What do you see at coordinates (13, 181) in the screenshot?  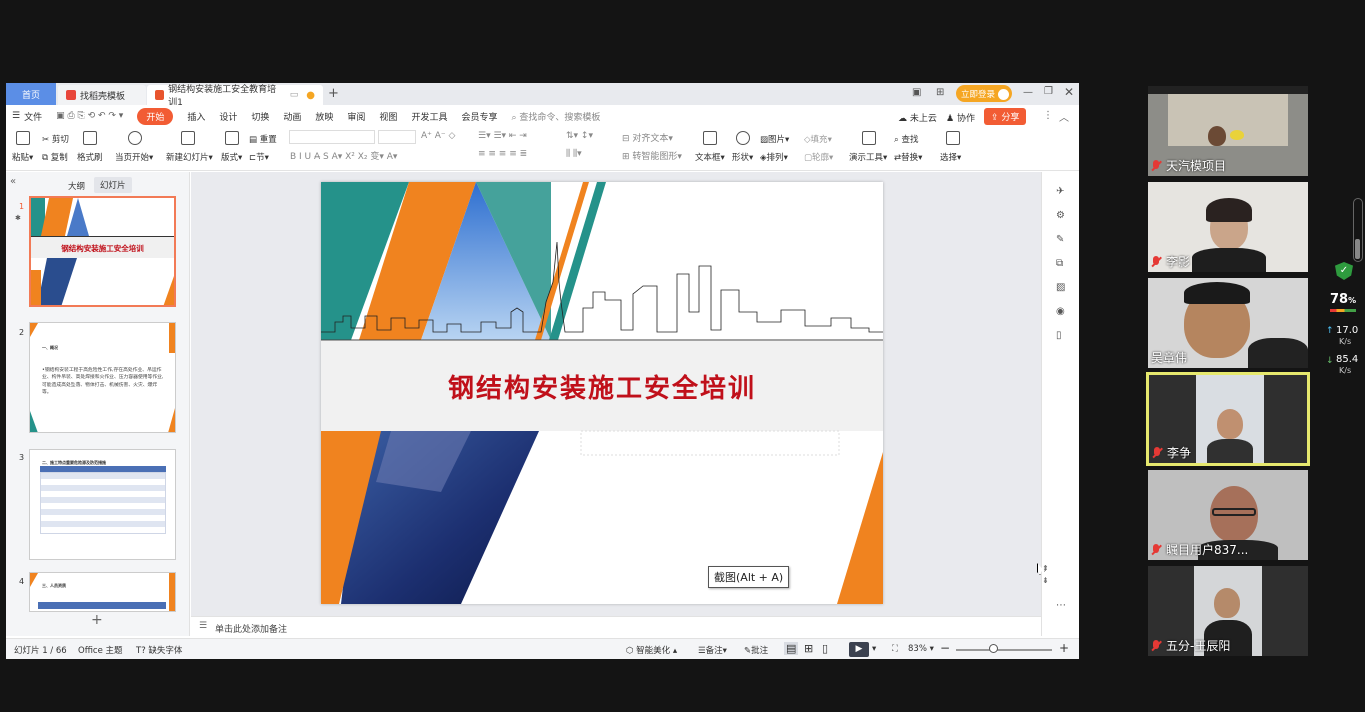 I see `collapse-pane-icon: «` at bounding box center [13, 181].